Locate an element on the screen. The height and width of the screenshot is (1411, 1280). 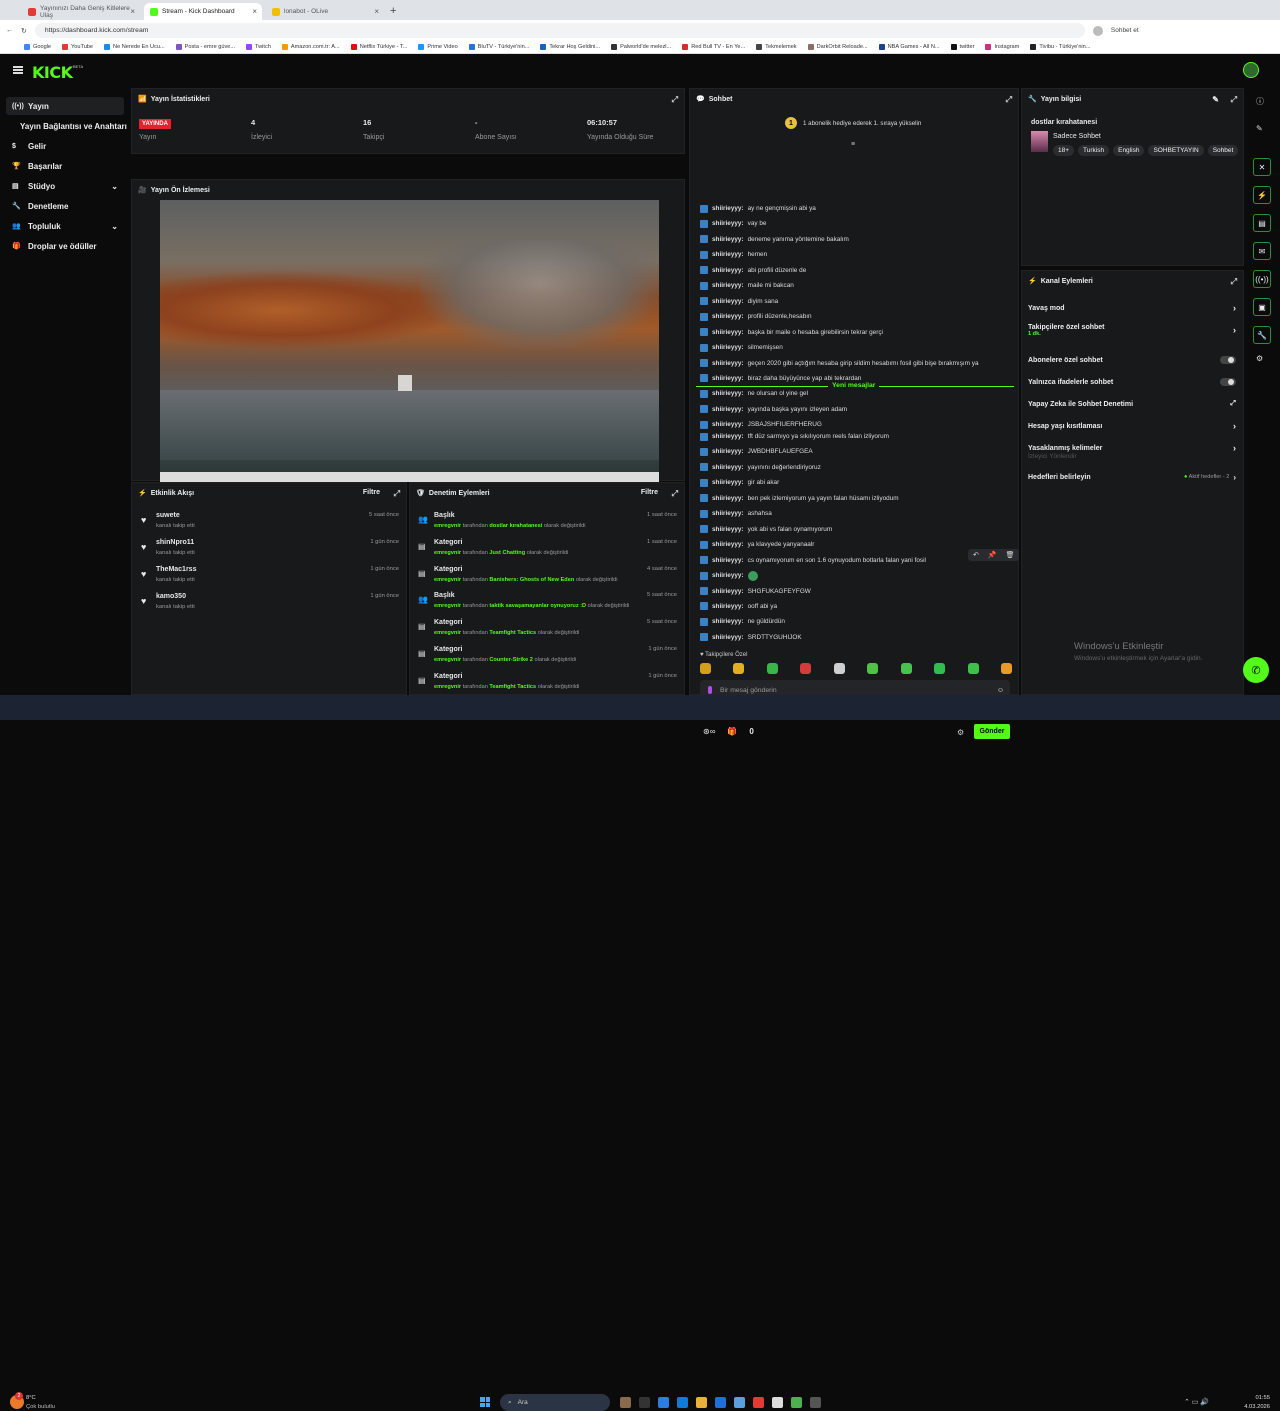
close-tab-icon: × is located at coordinates (254, 11).